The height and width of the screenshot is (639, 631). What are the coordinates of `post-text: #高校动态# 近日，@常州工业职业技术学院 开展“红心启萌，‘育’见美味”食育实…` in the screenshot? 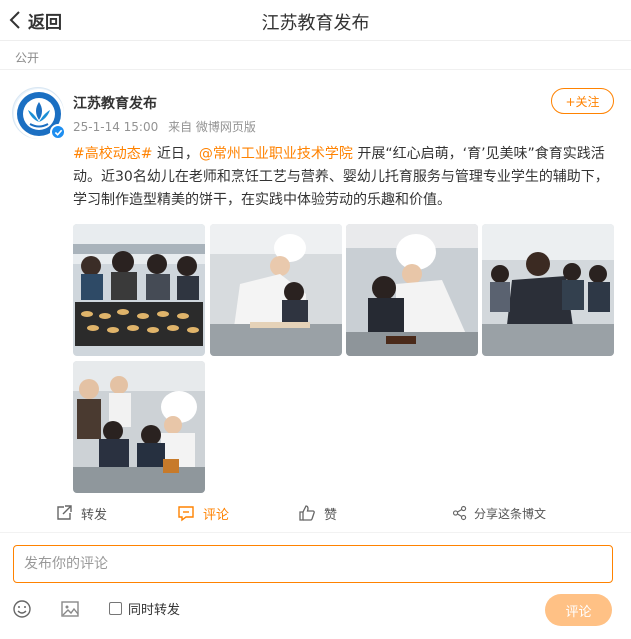 It's located at (345, 177).